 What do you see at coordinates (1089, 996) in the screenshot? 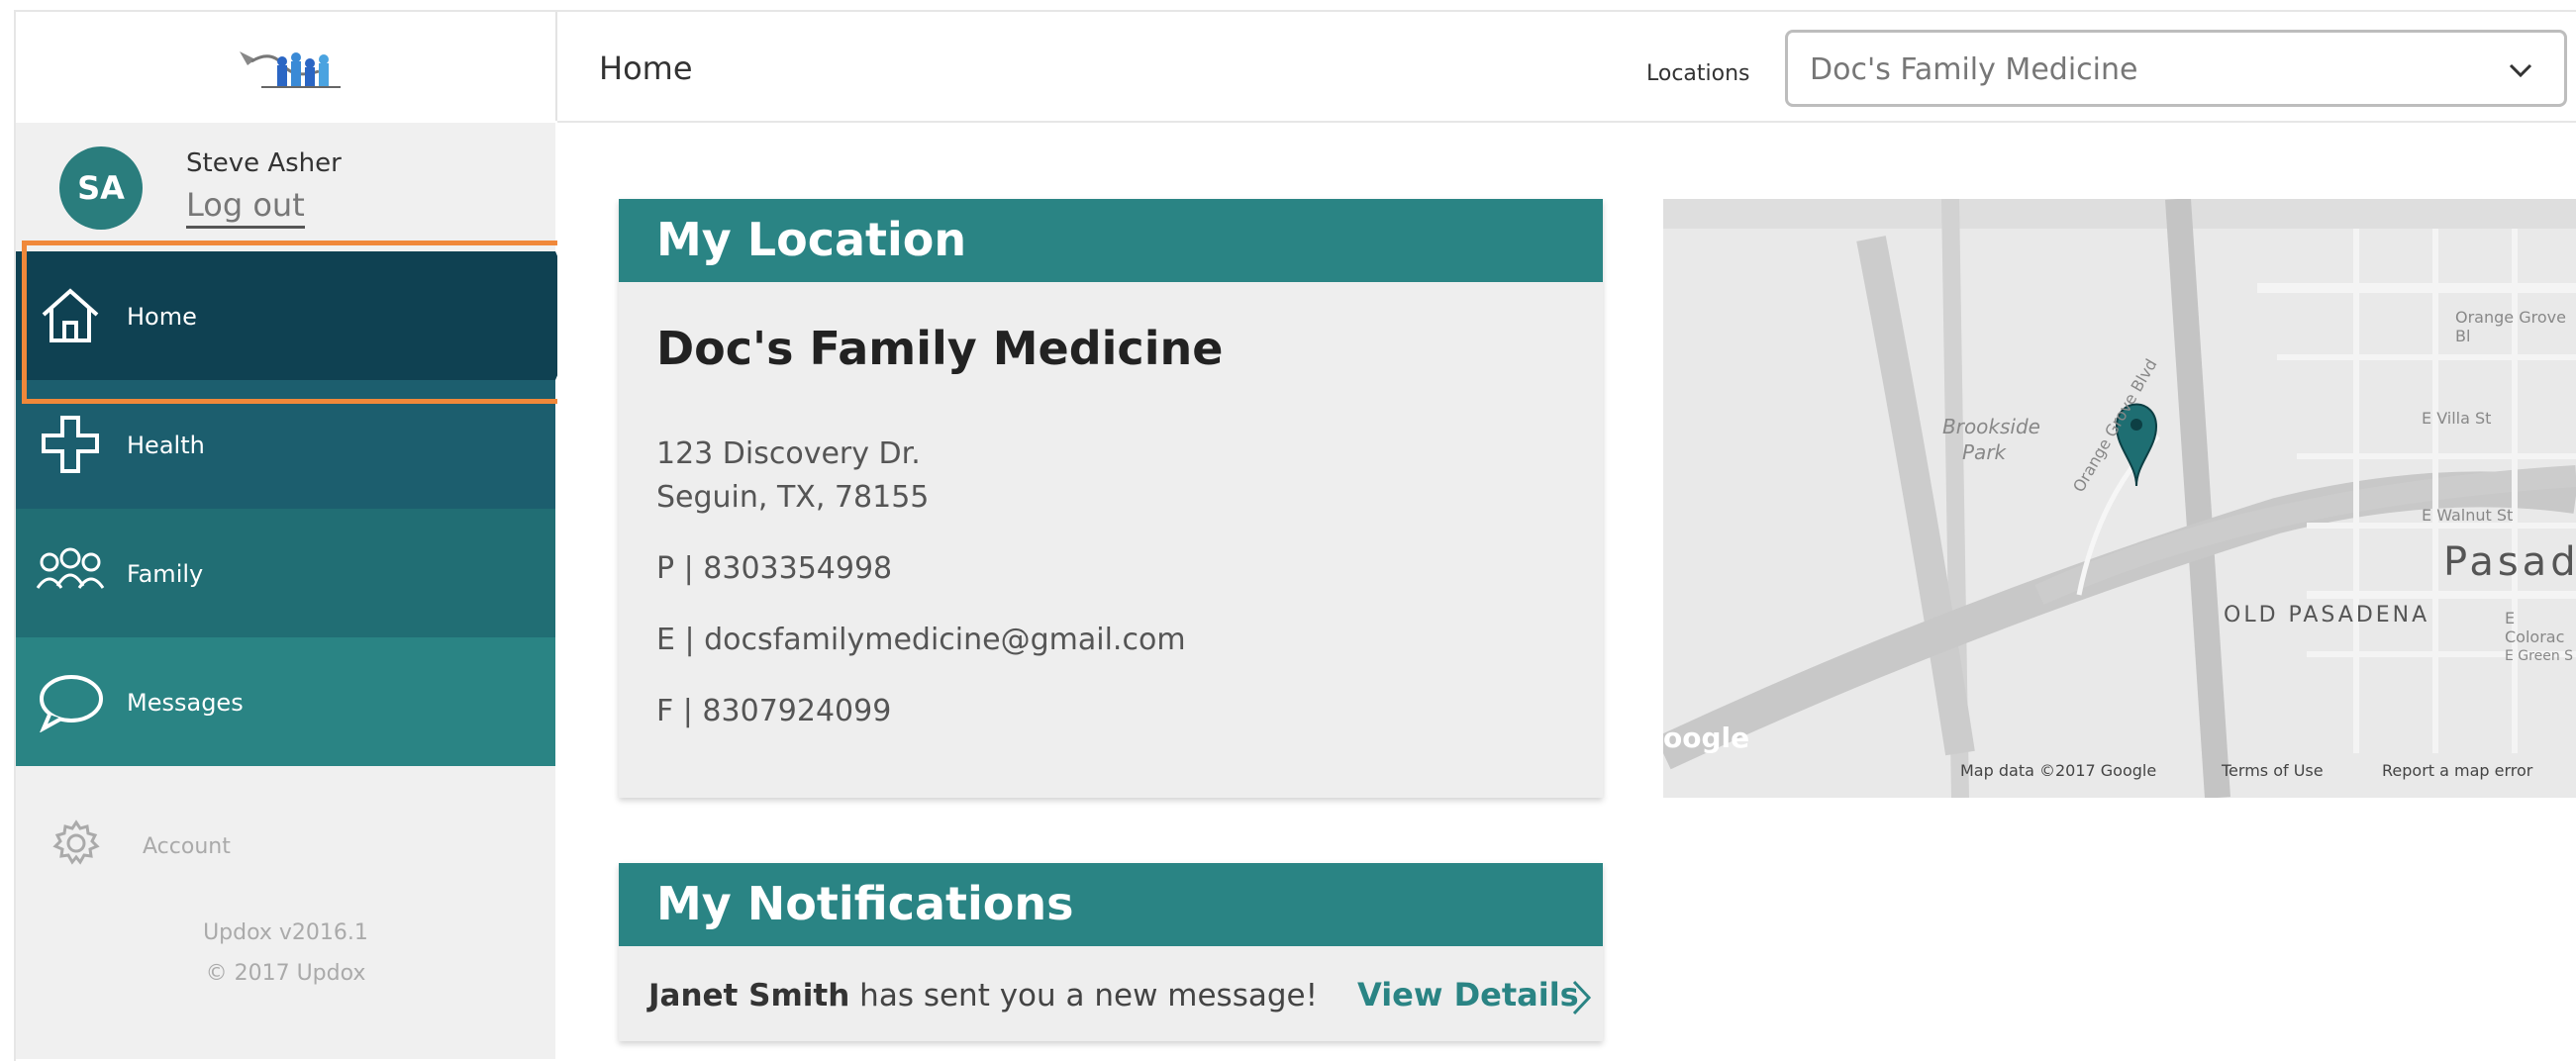
I see `notification-message: has sent you a new message!` at bounding box center [1089, 996].